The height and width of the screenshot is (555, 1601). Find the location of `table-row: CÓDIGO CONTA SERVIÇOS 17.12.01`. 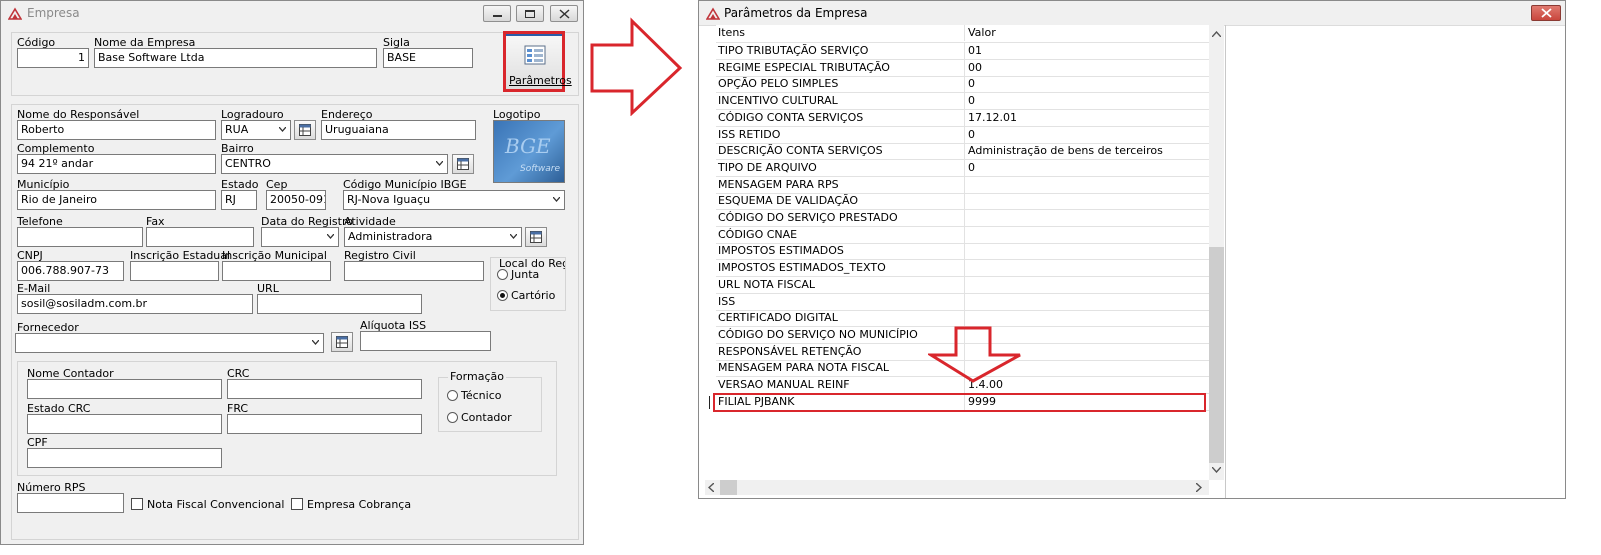

table-row: CÓDIGO CONTA SERVIÇOS 17.12.01 is located at coordinates (962, 118).